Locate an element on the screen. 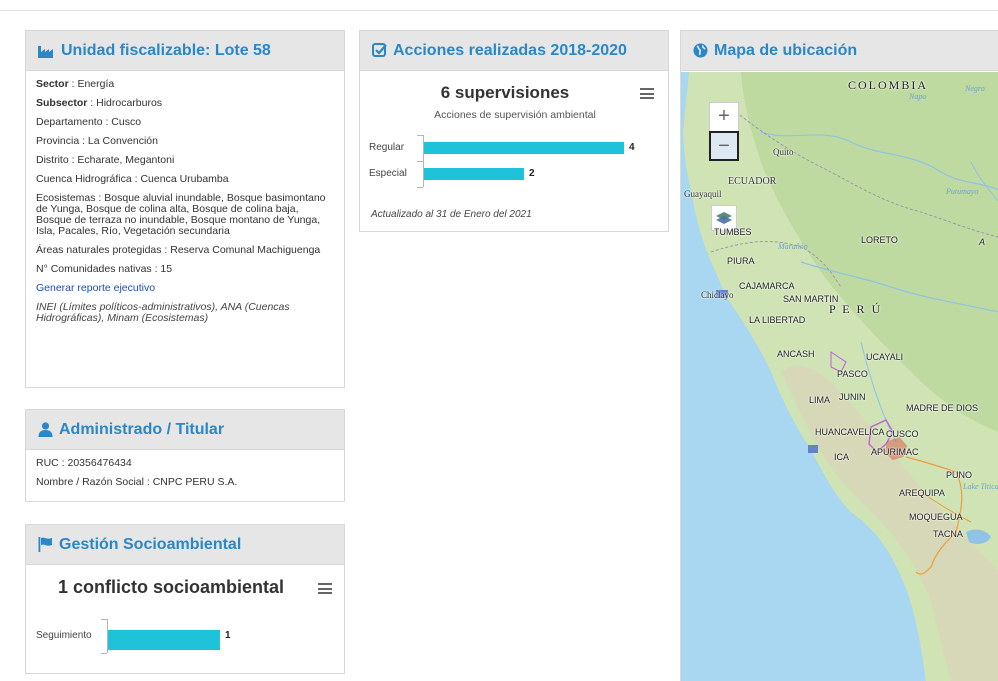 The height and width of the screenshot is (681, 998). map-label-peru: P E R Ú is located at coordinates (856, 309).